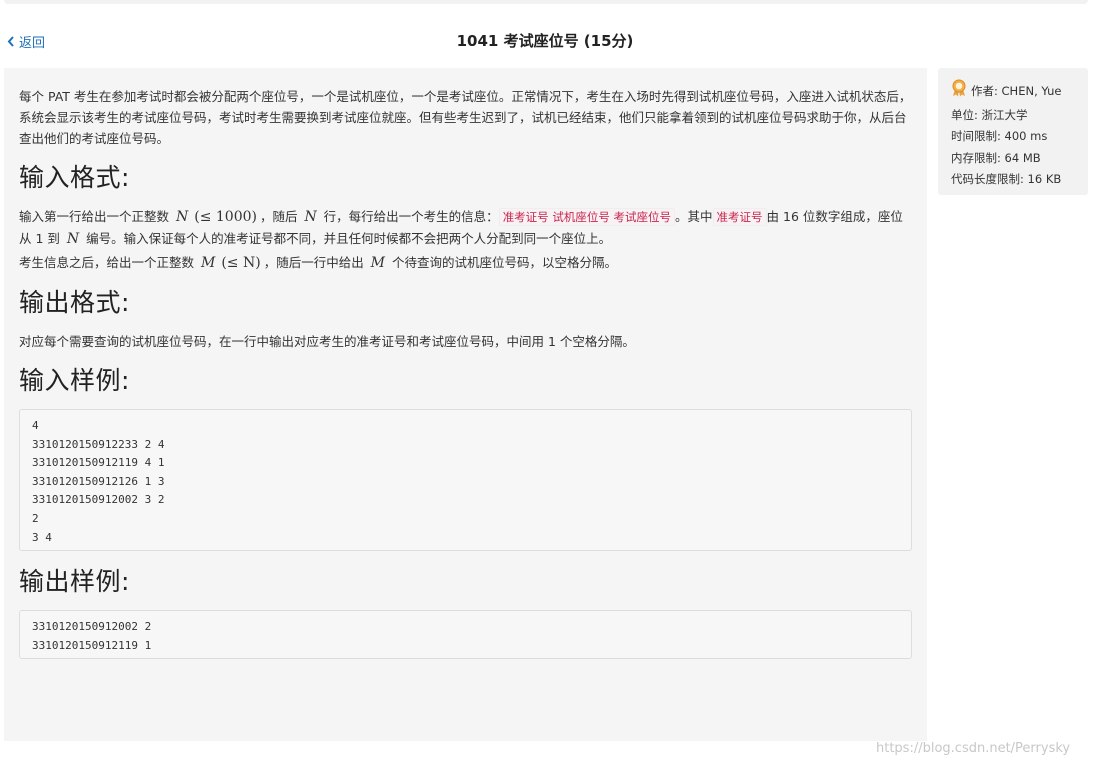 The image size is (1094, 768). What do you see at coordinates (108, 262) in the screenshot?
I see `text-segment: 考生信息之后，给出一个正整数` at bounding box center [108, 262].